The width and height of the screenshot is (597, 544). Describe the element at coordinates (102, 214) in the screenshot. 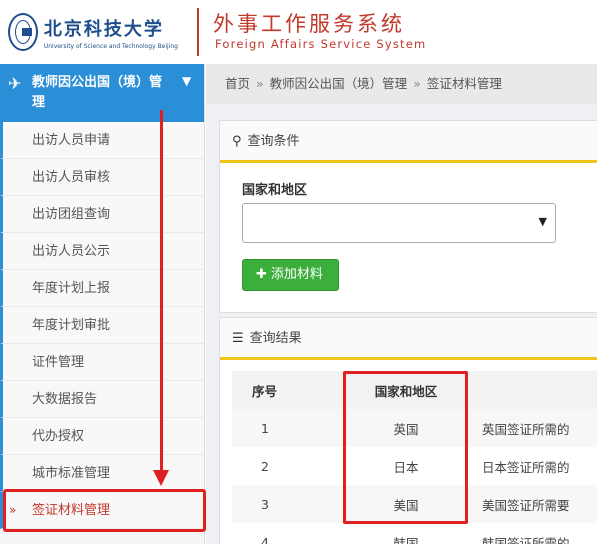

I see `sidebar-item-delegation-query: 出访团组查询` at that location.